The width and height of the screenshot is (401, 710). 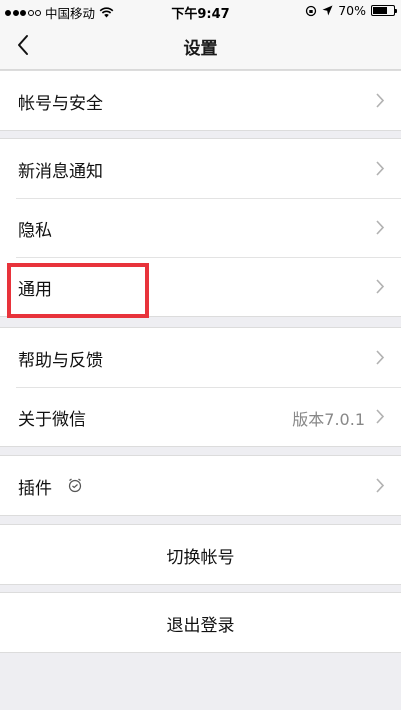 What do you see at coordinates (75, 485) in the screenshot?
I see `plugin-icon` at bounding box center [75, 485].